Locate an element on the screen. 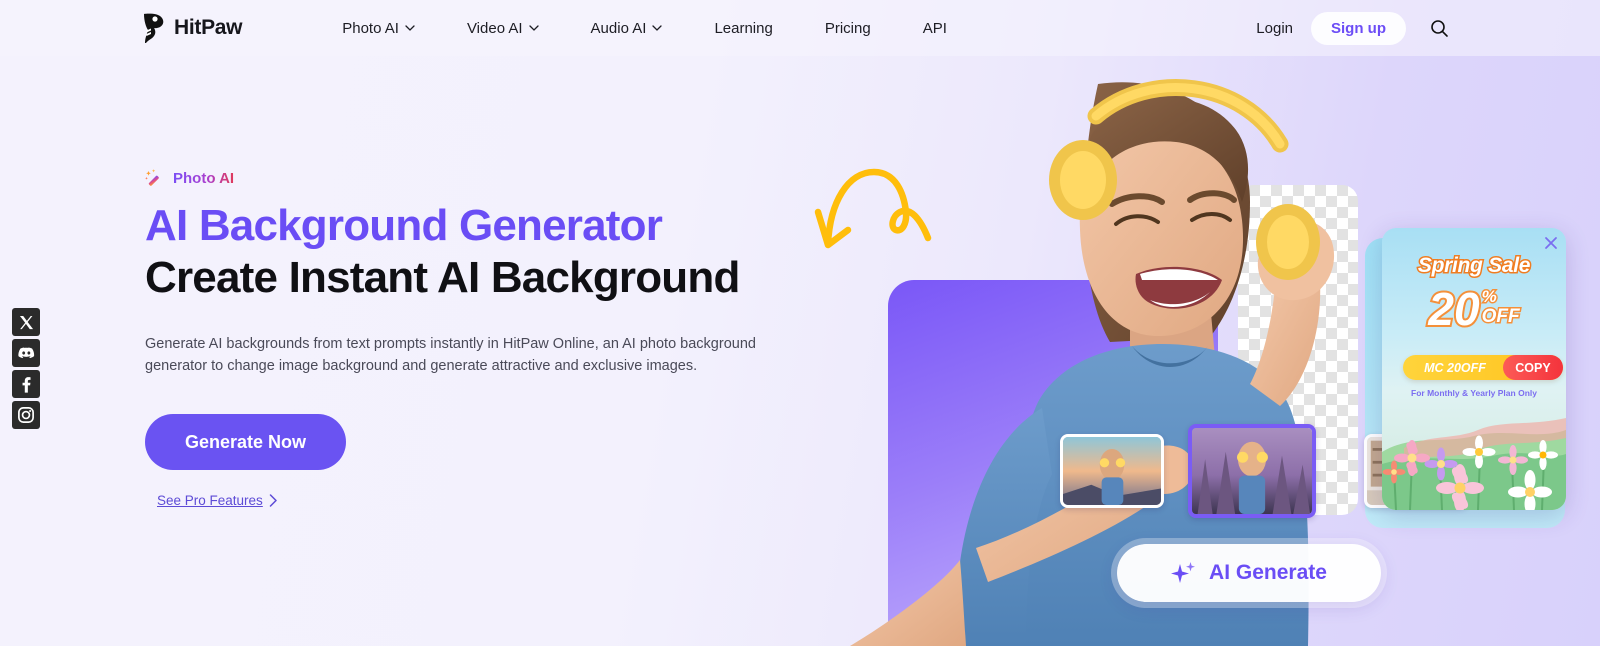 The width and height of the screenshot is (1600, 646). chevron-right-icon is located at coordinates (273, 500).